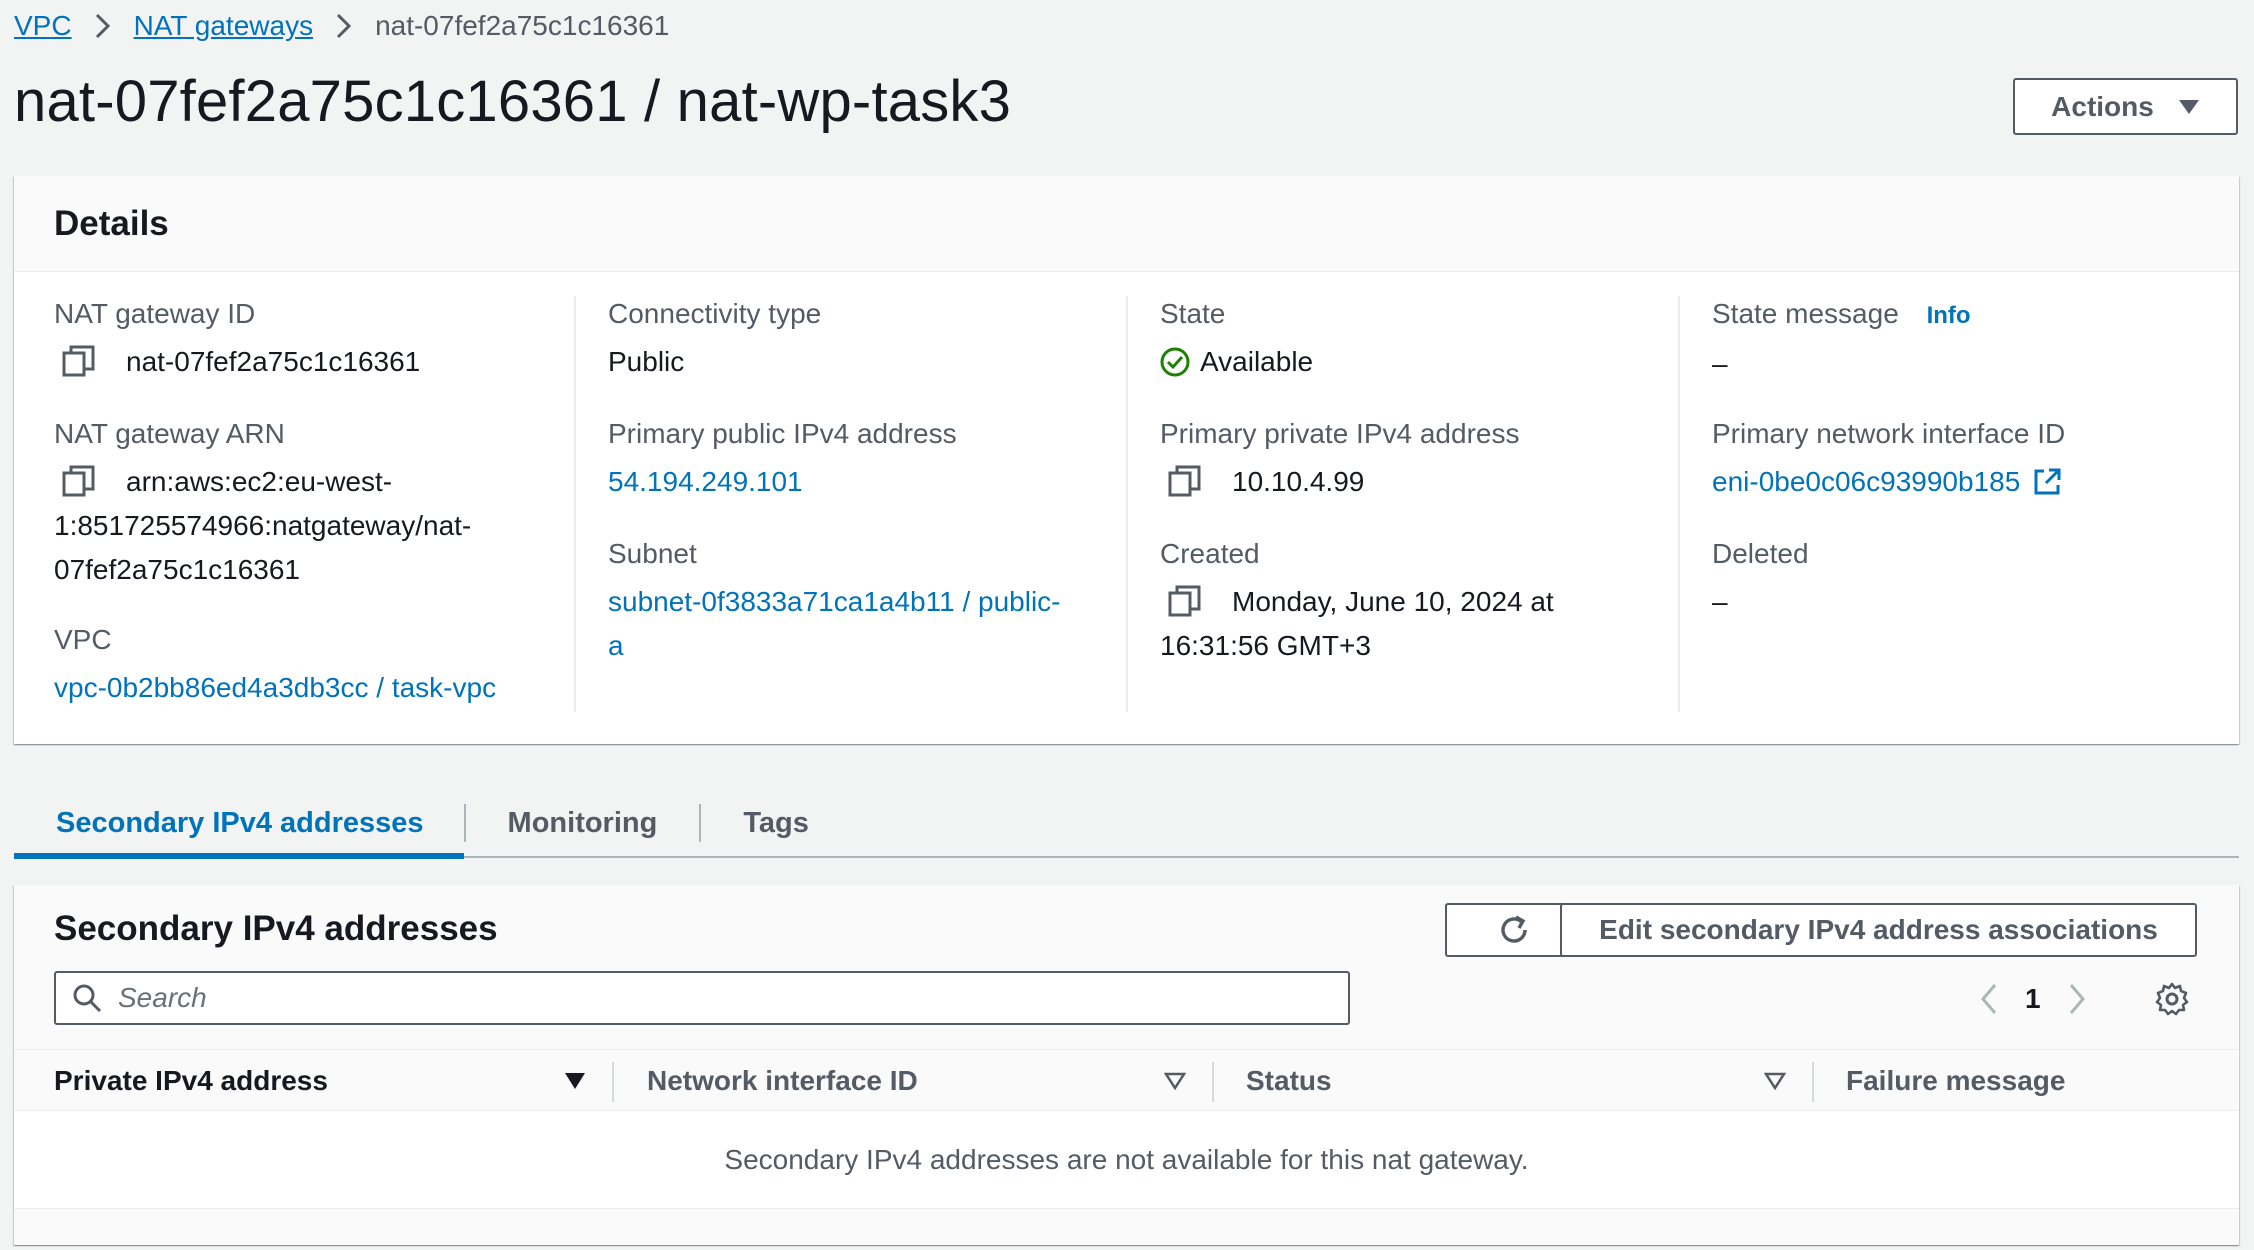 The image size is (2254, 1250). Describe the element at coordinates (341, 26) in the screenshot. I see `breadcrumb: VPC NAT gateways nat-07fef2a75c1c16361` at that location.